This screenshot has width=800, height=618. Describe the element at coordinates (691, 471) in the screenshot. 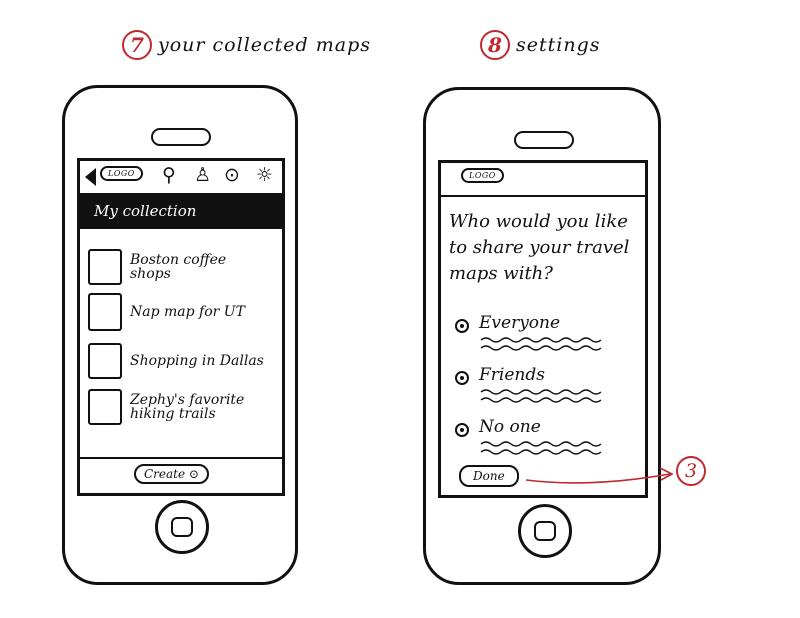

I see `callout-number-badge: 3` at that location.